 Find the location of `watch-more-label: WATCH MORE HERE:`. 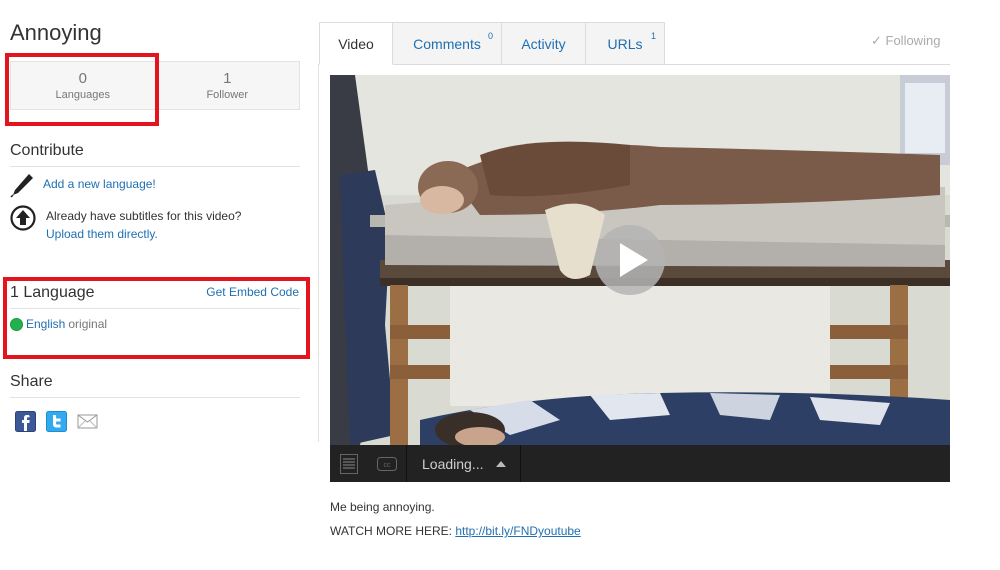

watch-more-label: WATCH MORE HERE: is located at coordinates (393, 531).